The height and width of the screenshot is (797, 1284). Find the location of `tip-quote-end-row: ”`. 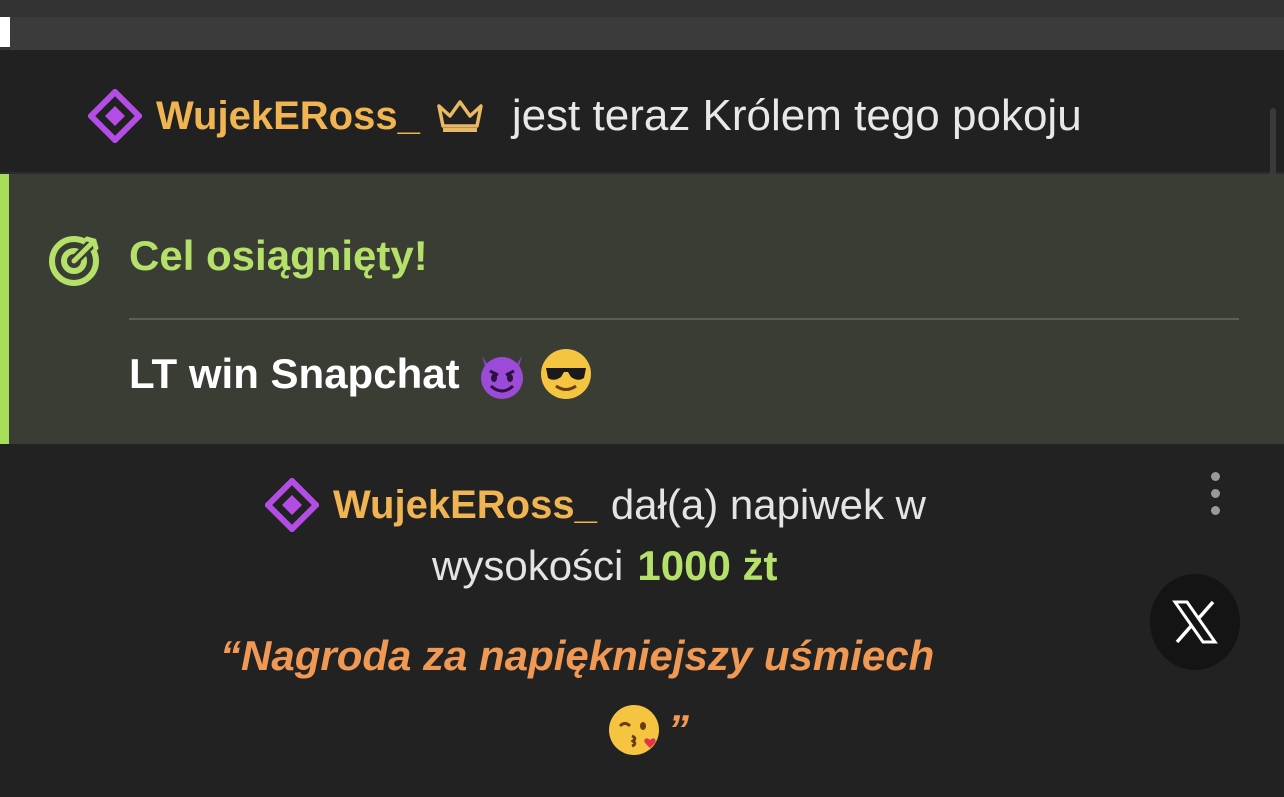

tip-quote-end-row: ” is located at coordinates (643, 730).